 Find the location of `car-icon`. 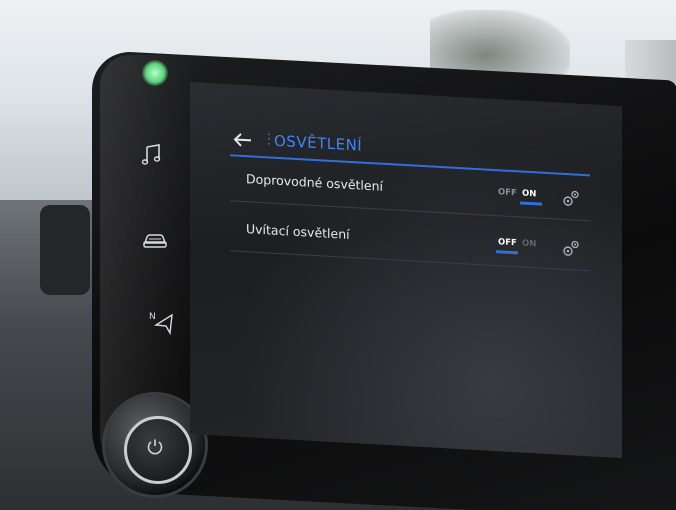

car-icon is located at coordinates (155, 240).